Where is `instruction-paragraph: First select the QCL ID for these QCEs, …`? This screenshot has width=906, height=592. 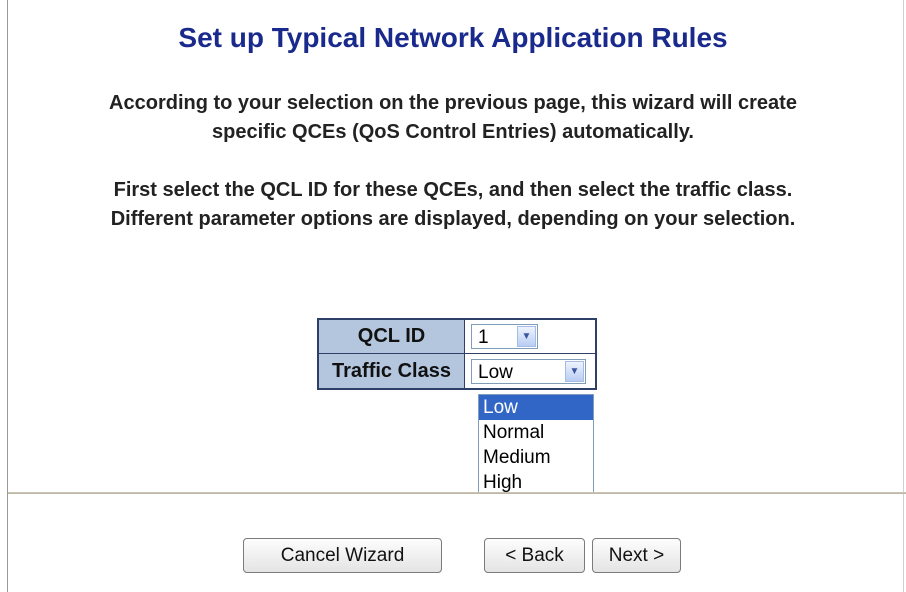
instruction-paragraph: First select the QCL ID for these QCEs, … is located at coordinates (453, 205).